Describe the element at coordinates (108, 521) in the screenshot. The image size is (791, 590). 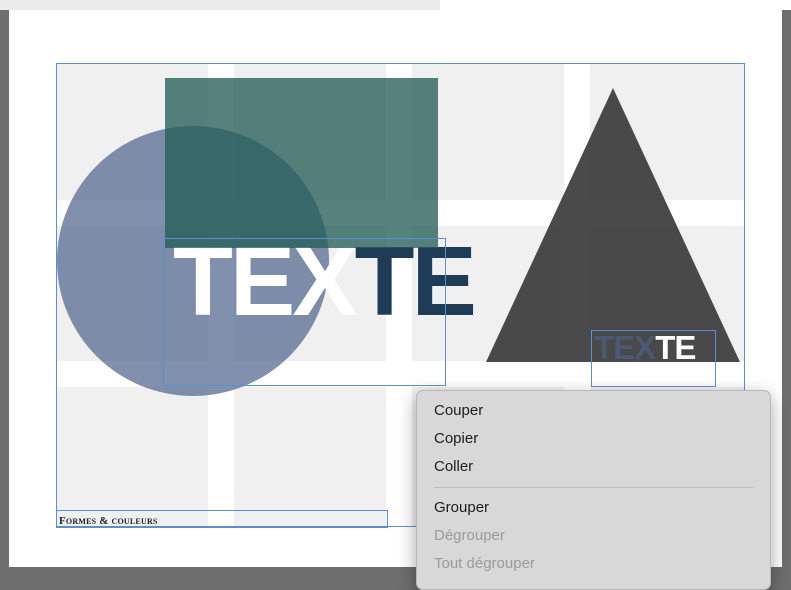
I see `footer-label: Formes & couleurs` at that location.